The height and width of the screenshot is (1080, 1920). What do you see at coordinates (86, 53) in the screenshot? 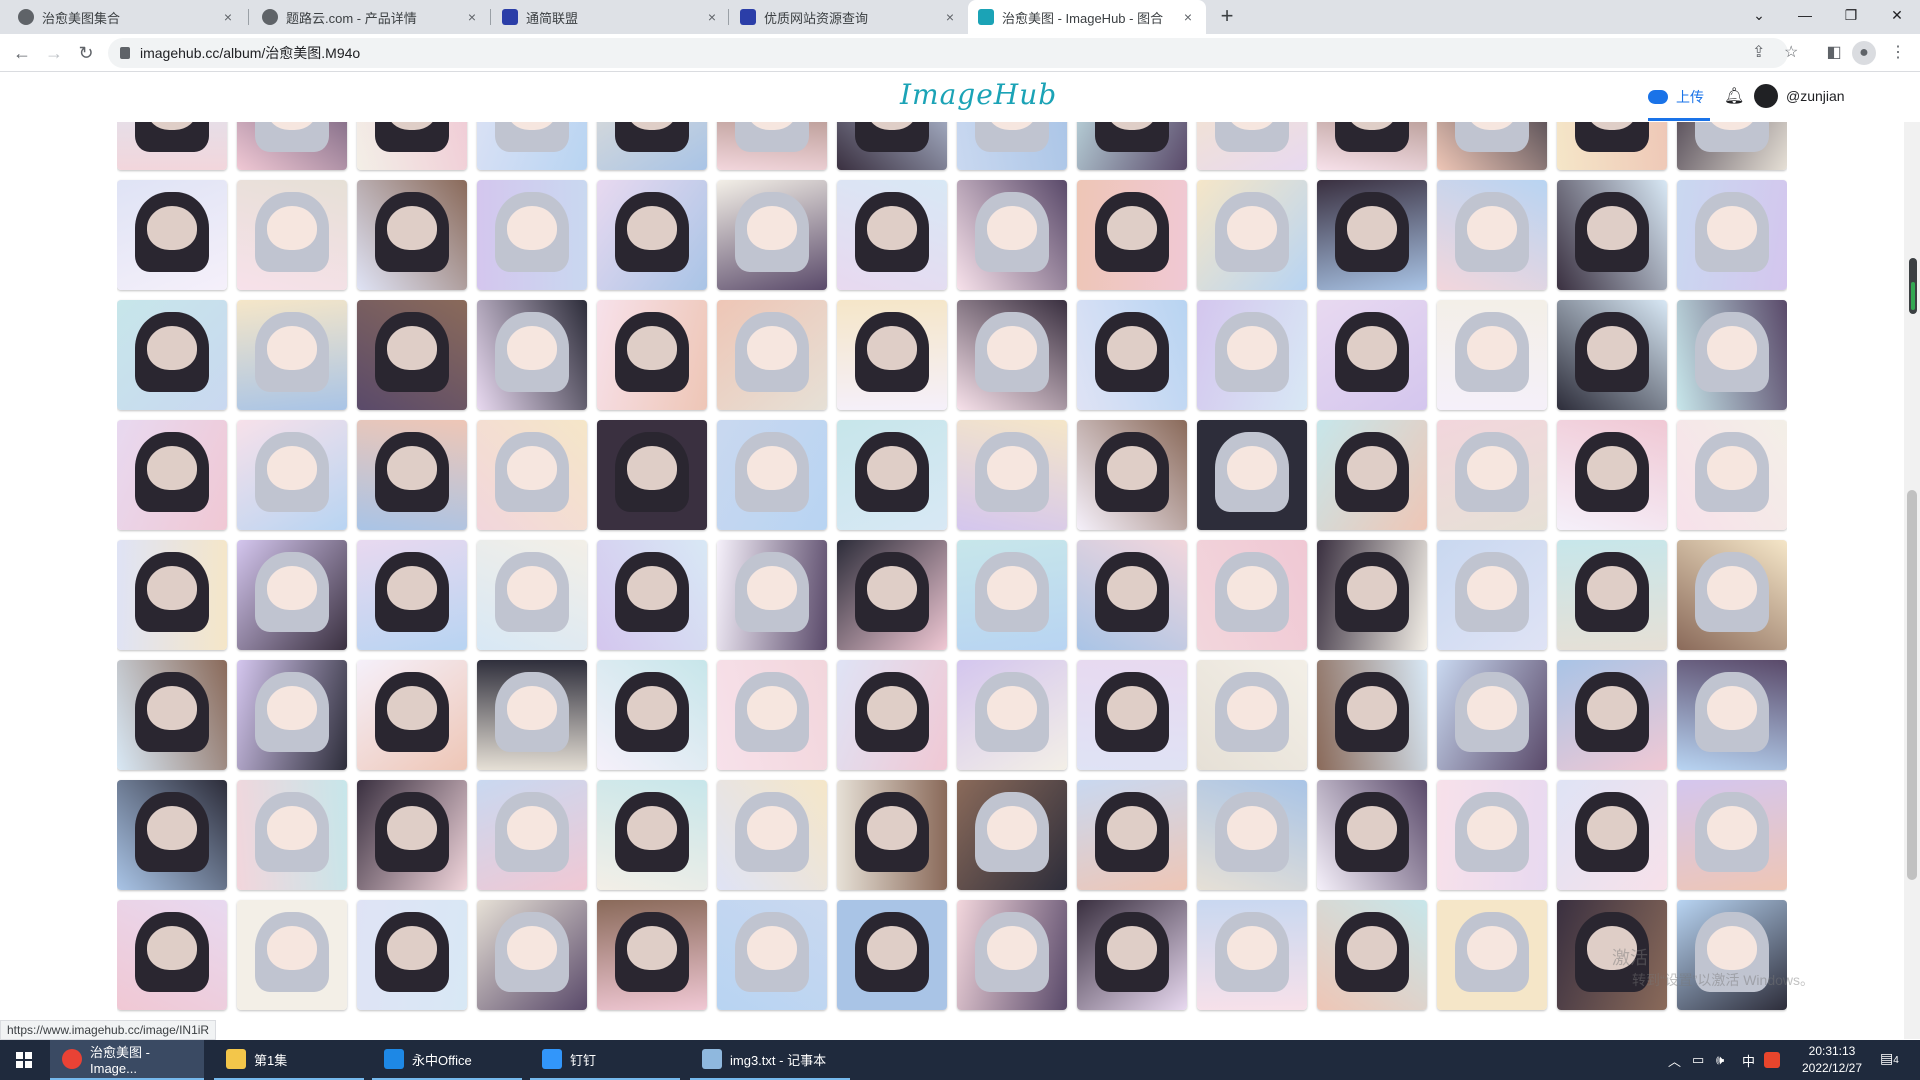
I see `reload-button: ↻` at bounding box center [86, 53].